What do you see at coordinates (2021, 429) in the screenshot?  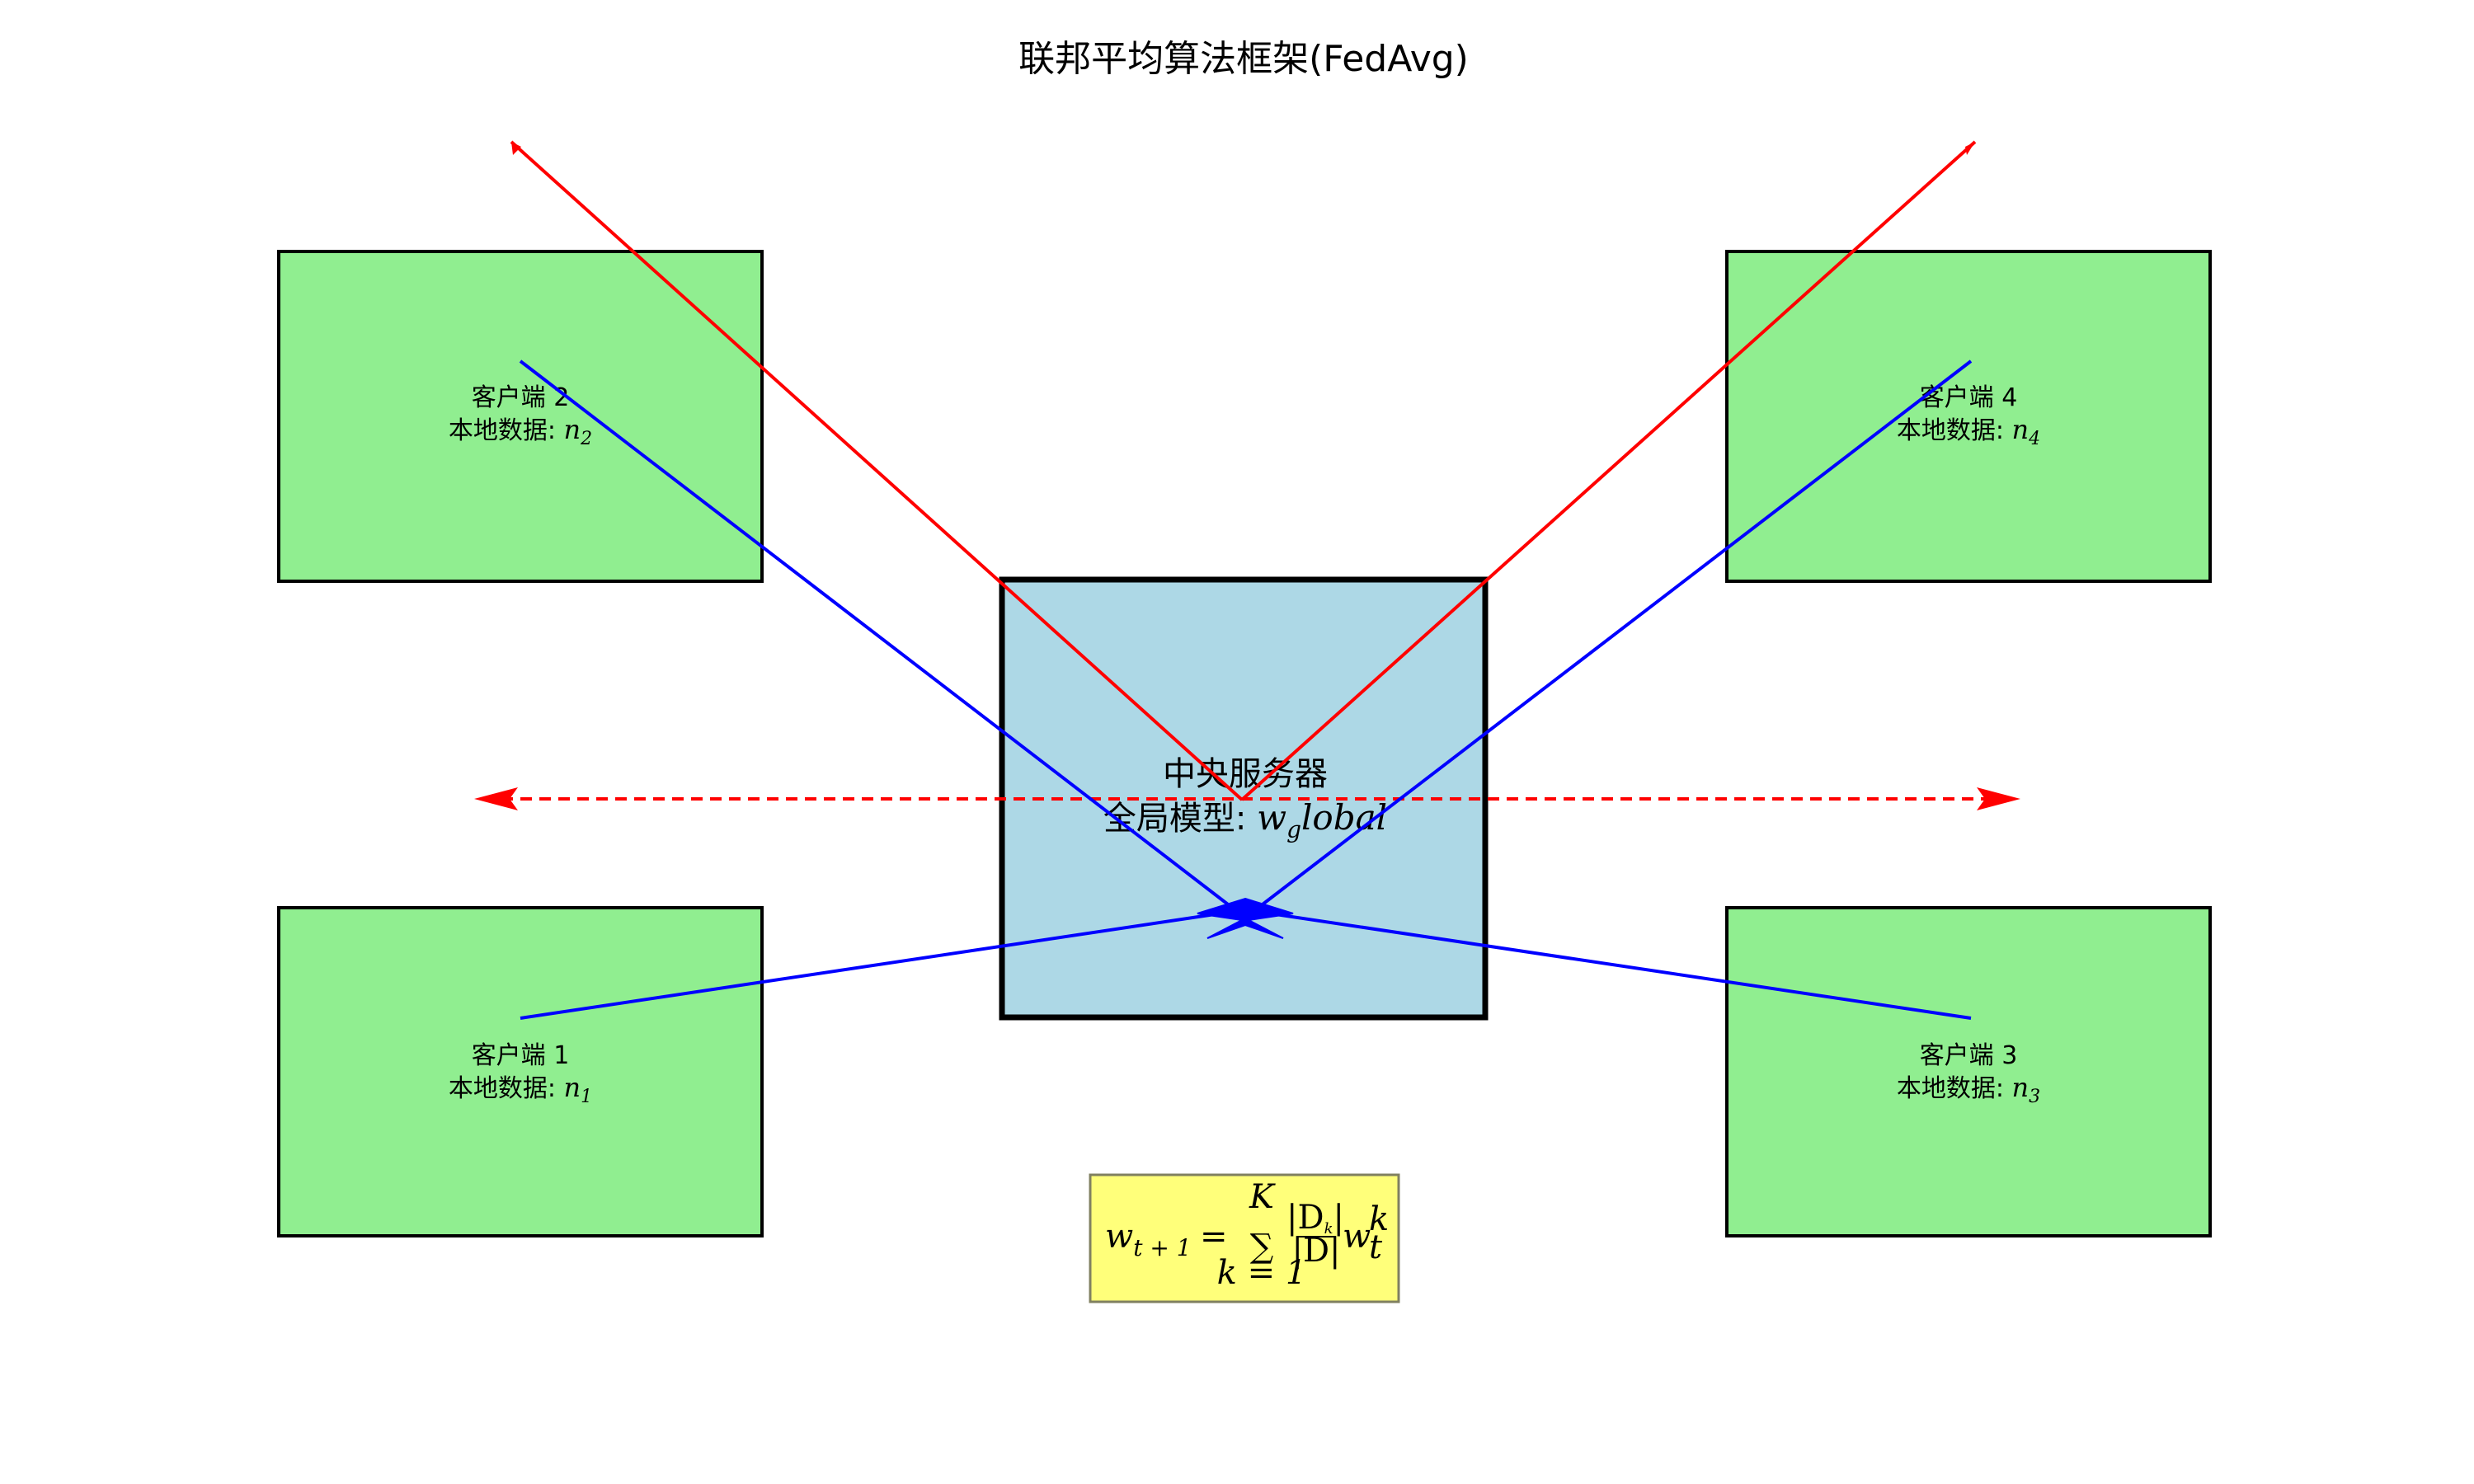 I see `client-4-data-symbol: n` at bounding box center [2021, 429].